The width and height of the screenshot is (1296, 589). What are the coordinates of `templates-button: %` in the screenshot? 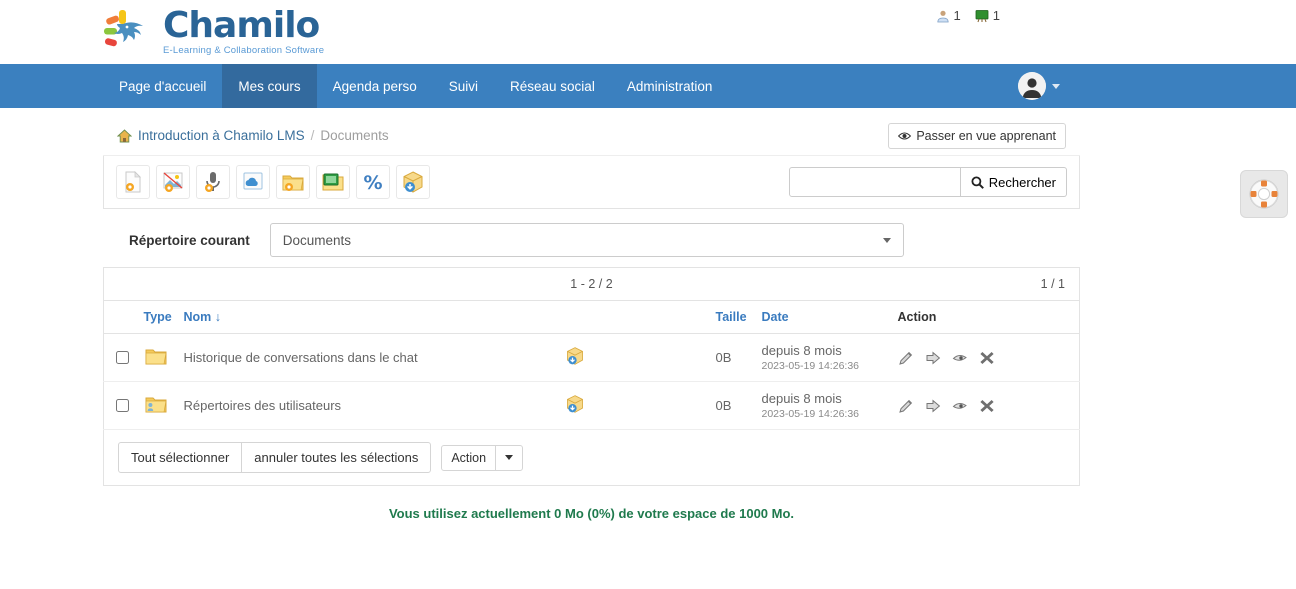 It's located at (373, 182).